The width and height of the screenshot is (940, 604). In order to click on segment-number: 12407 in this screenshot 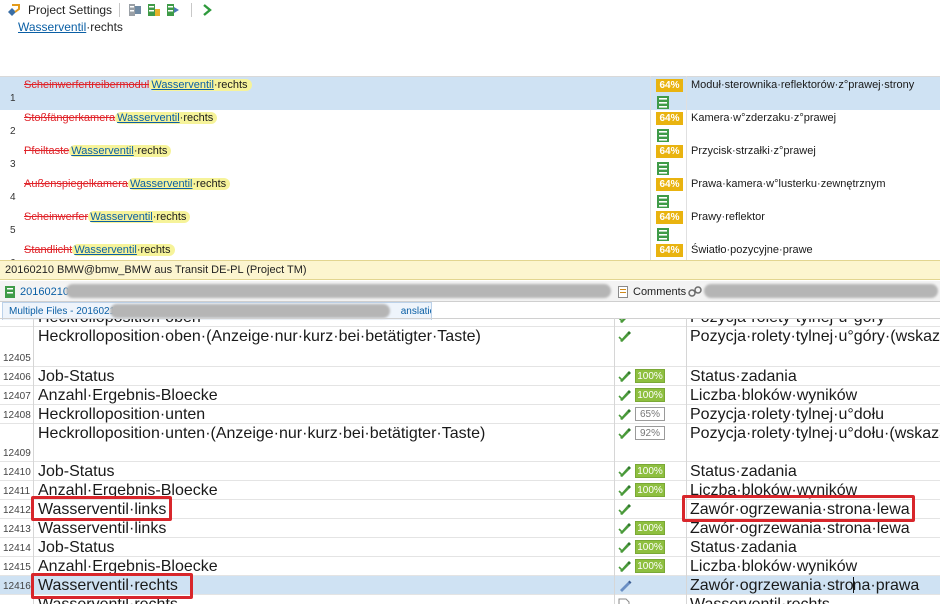, I will do `click(17, 396)`.